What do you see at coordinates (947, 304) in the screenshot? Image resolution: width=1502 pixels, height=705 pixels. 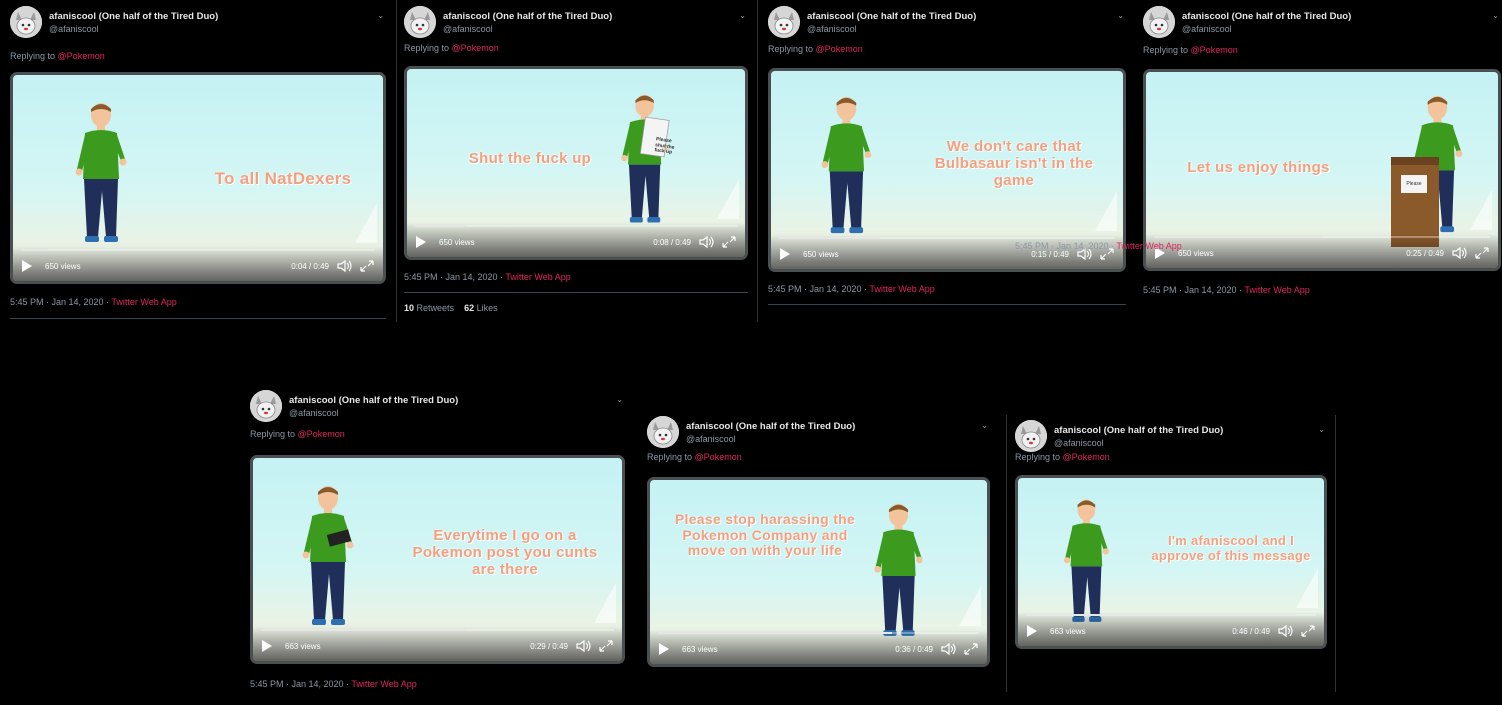 I see `divider` at bounding box center [947, 304].